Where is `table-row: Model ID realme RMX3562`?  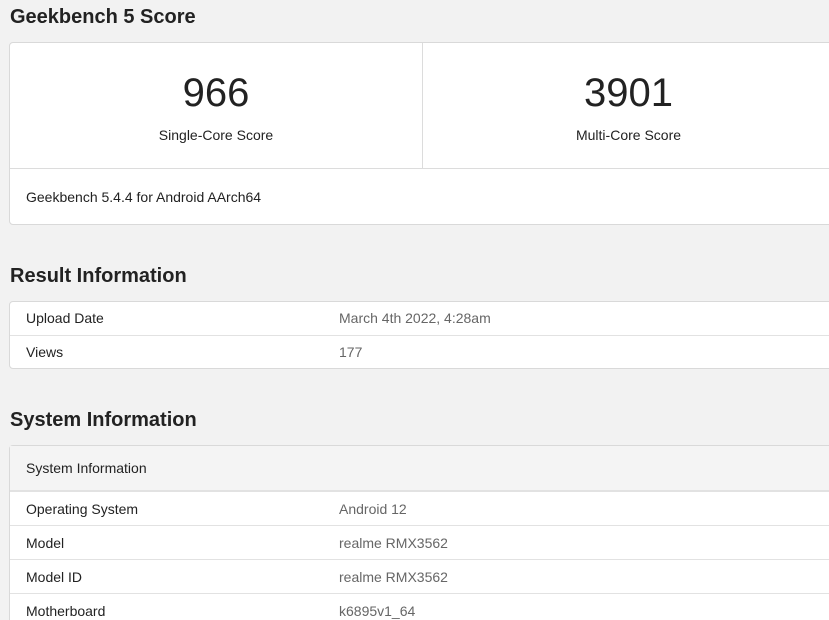 table-row: Model ID realme RMX3562 is located at coordinates (419, 576).